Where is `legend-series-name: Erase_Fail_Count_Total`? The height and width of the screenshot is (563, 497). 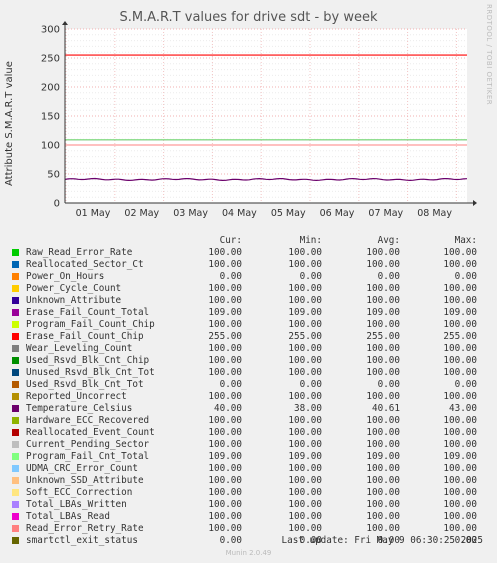
legend-series-name: Erase_Fail_Count_Total is located at coordinates (88, 312).